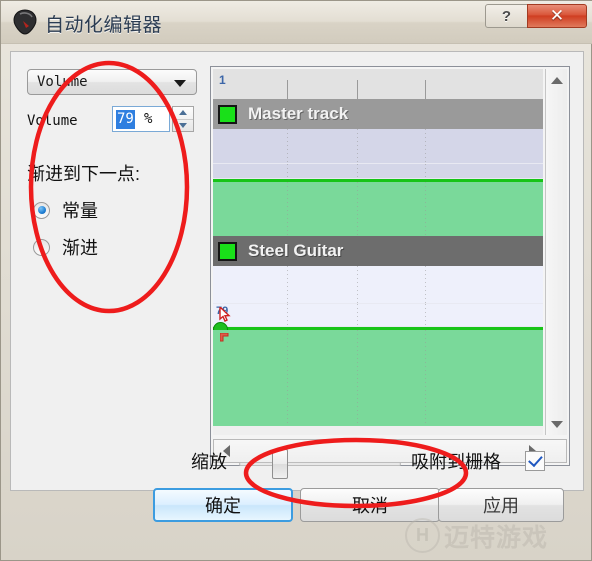 The height and width of the screenshot is (561, 592). Describe the element at coordinates (180, 83) in the screenshot. I see `chevron-down-icon` at that location.